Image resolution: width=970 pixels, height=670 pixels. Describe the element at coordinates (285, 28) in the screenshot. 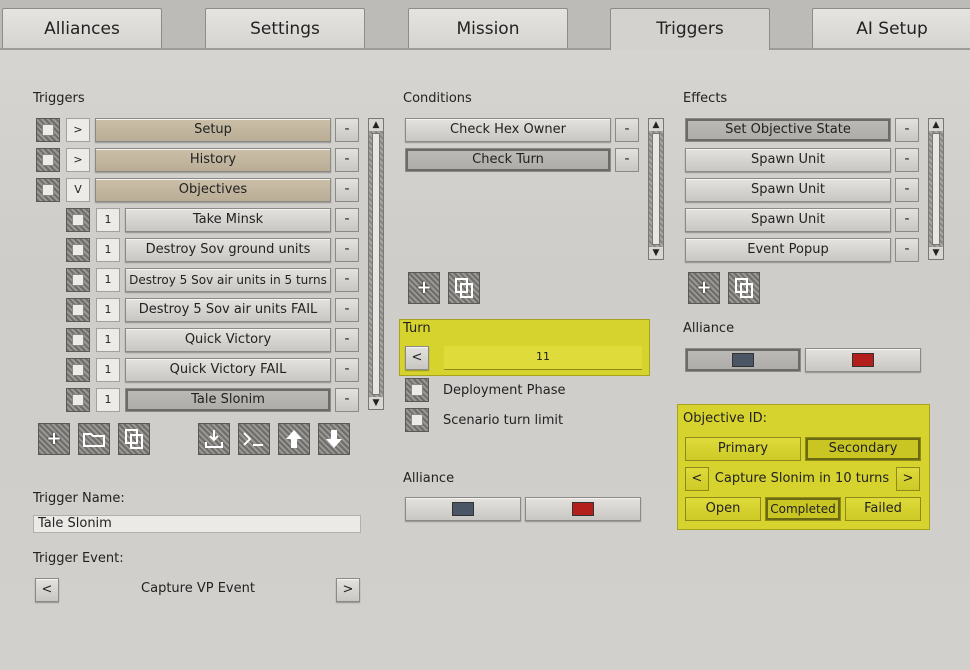

I see `tab-settings: Settings` at that location.